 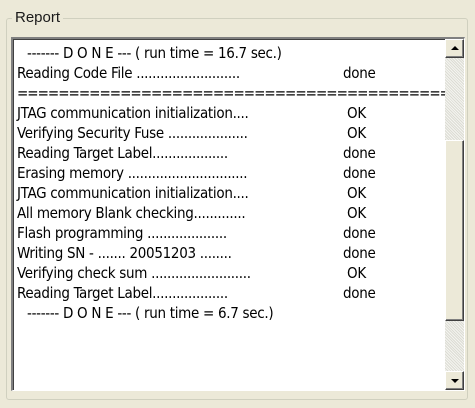 I want to click on log-line: All memory Blank checking............. OK, so click(x=226, y=213).